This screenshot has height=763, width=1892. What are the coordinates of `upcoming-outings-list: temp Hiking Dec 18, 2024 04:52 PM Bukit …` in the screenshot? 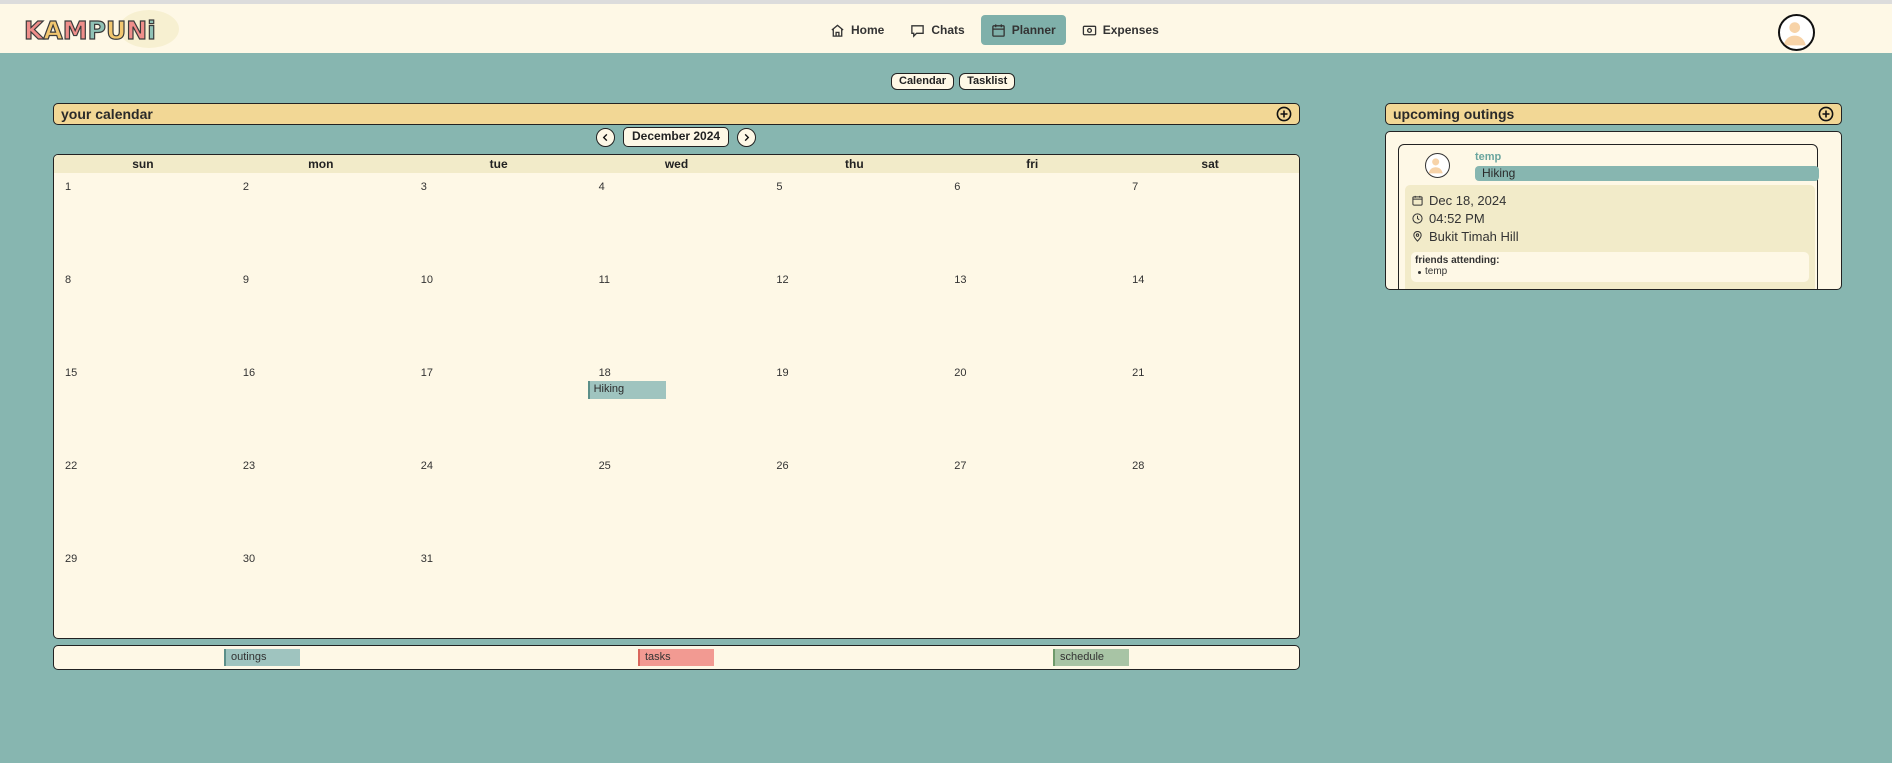 It's located at (1613, 210).